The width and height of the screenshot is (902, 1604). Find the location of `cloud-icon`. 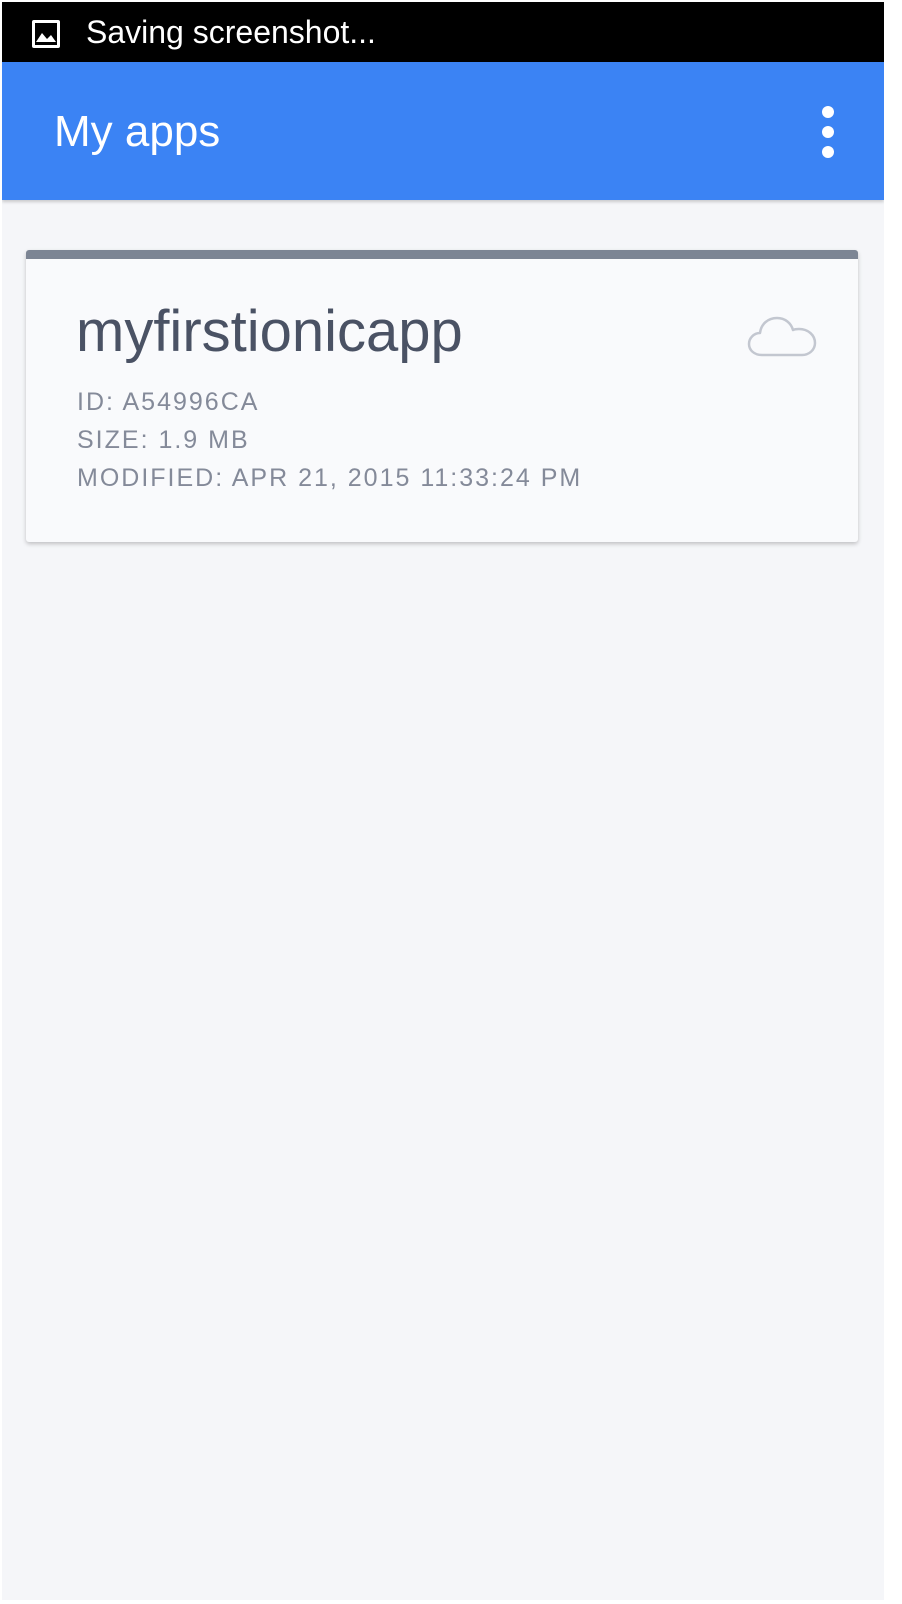

cloud-icon is located at coordinates (782, 336).